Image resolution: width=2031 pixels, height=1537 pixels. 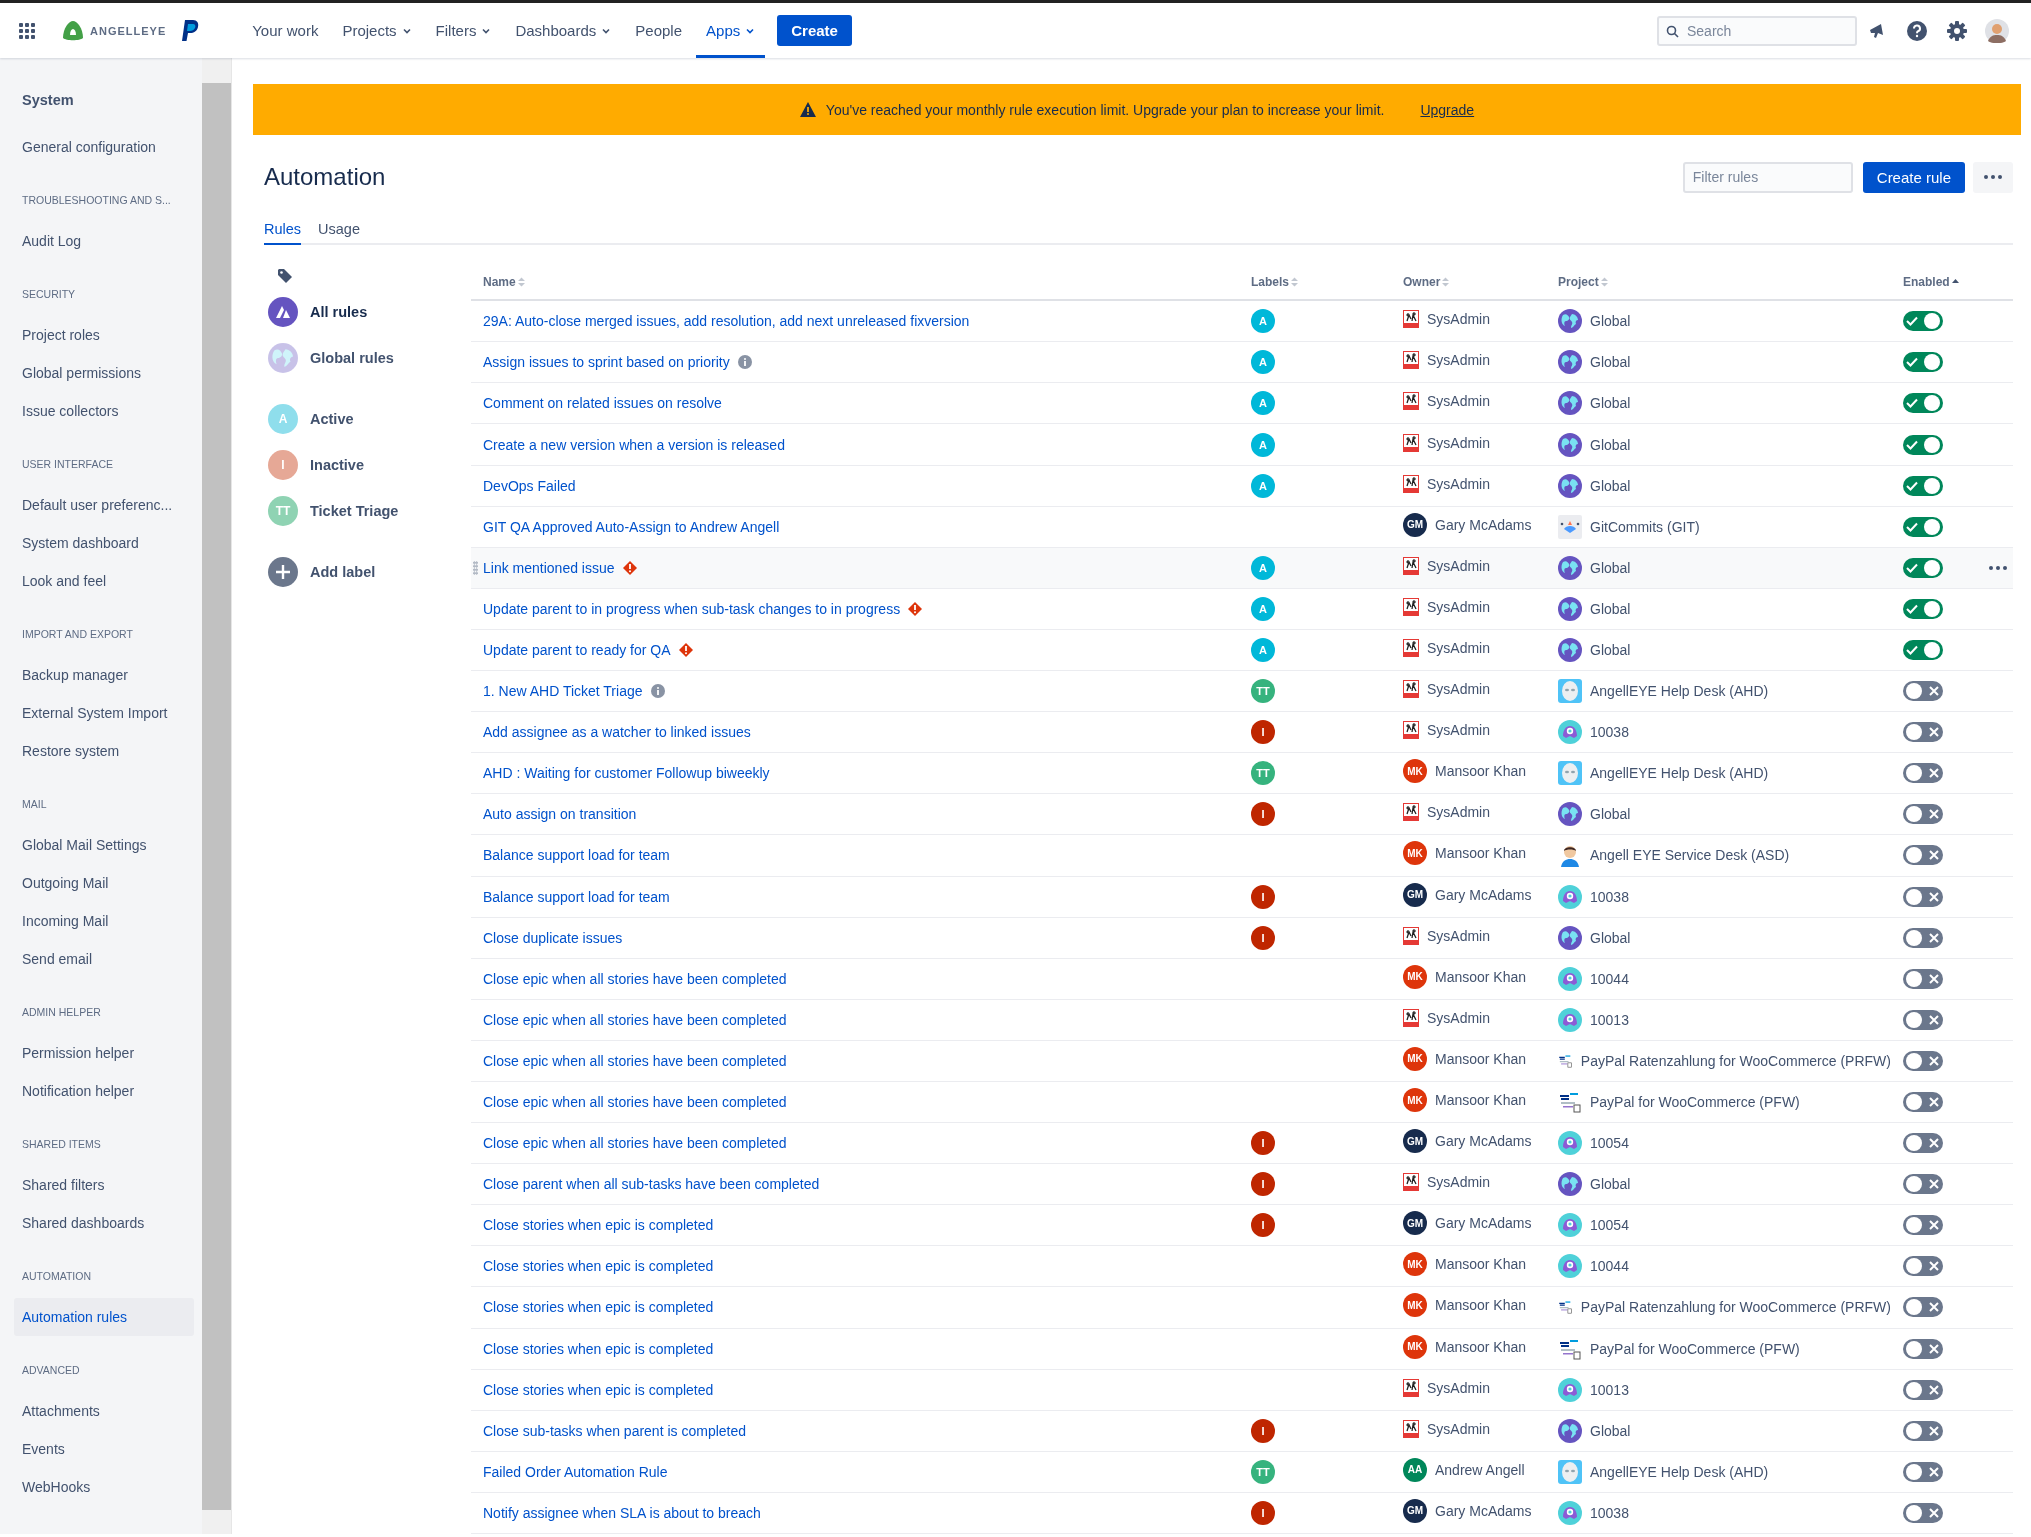 What do you see at coordinates (622, 1512) in the screenshot?
I see `rule-link: Notify assignee when SLA is about to breach` at bounding box center [622, 1512].